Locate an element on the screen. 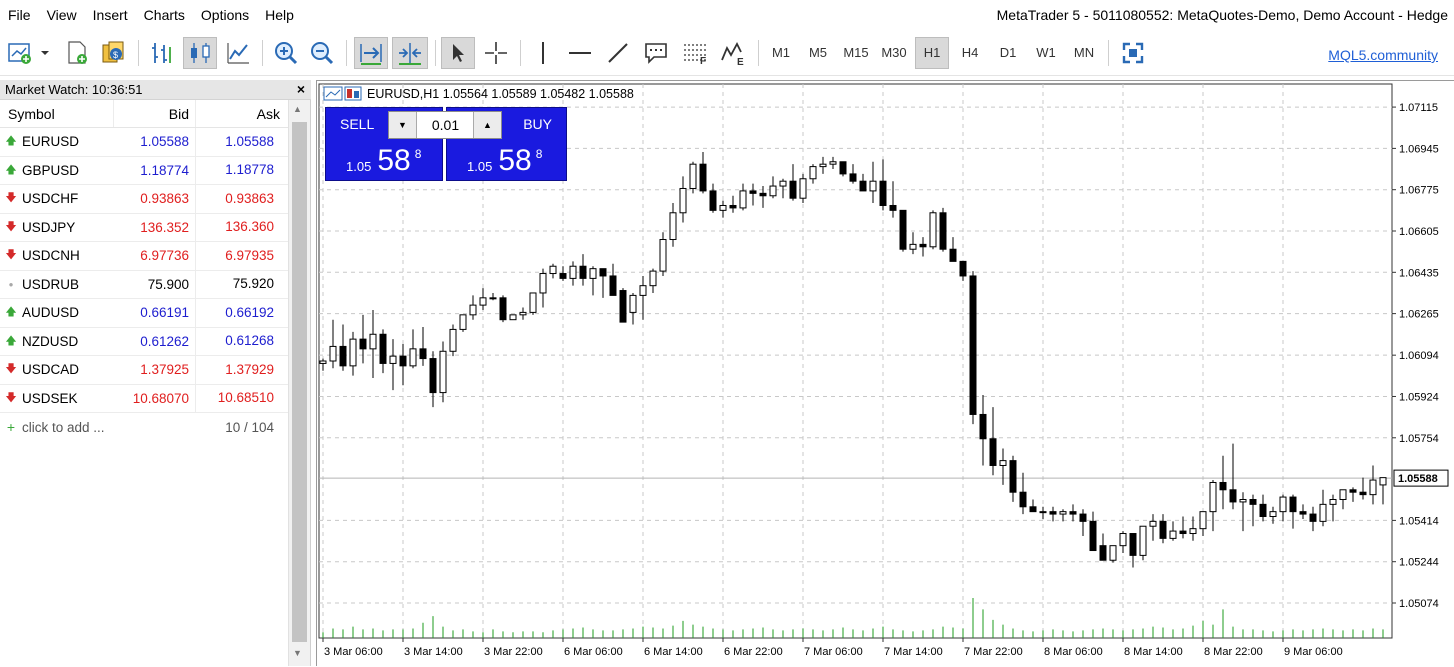 The image size is (1454, 667). lot-size-stepper: ▼ 0.01 ▲ is located at coordinates (445, 125).